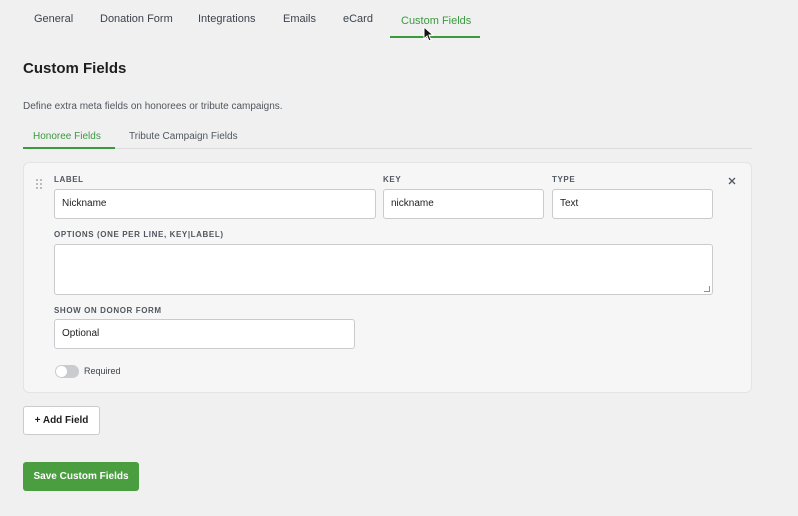 This screenshot has height=516, width=798. I want to click on type-select: Text, so click(632, 204).